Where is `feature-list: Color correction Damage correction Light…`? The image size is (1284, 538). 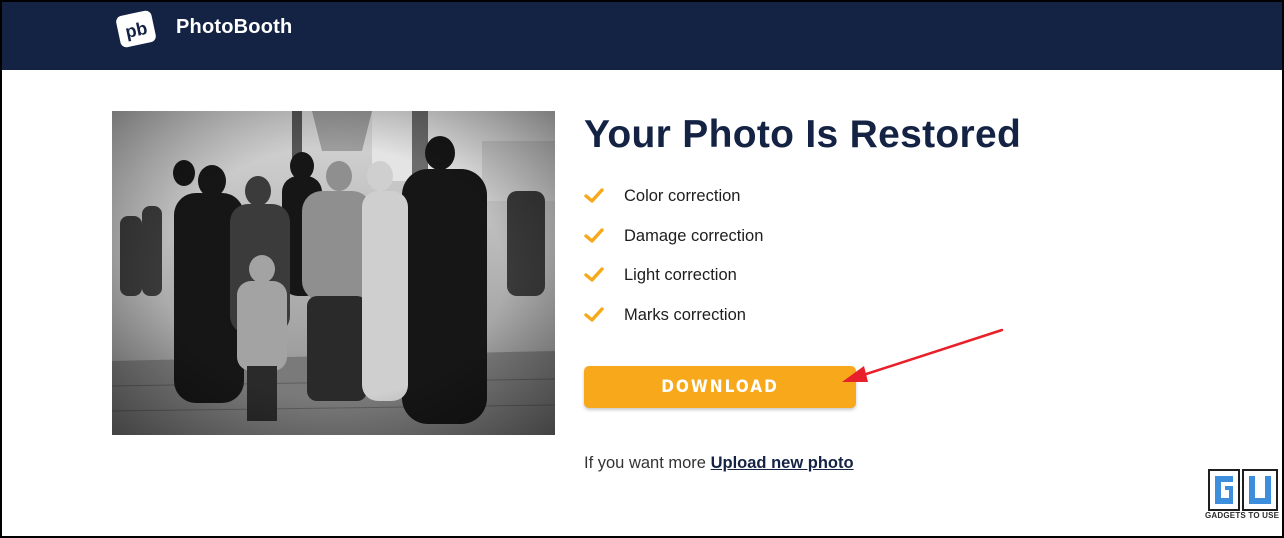 feature-list: Color correction Damage correction Light… is located at coordinates (673, 265).